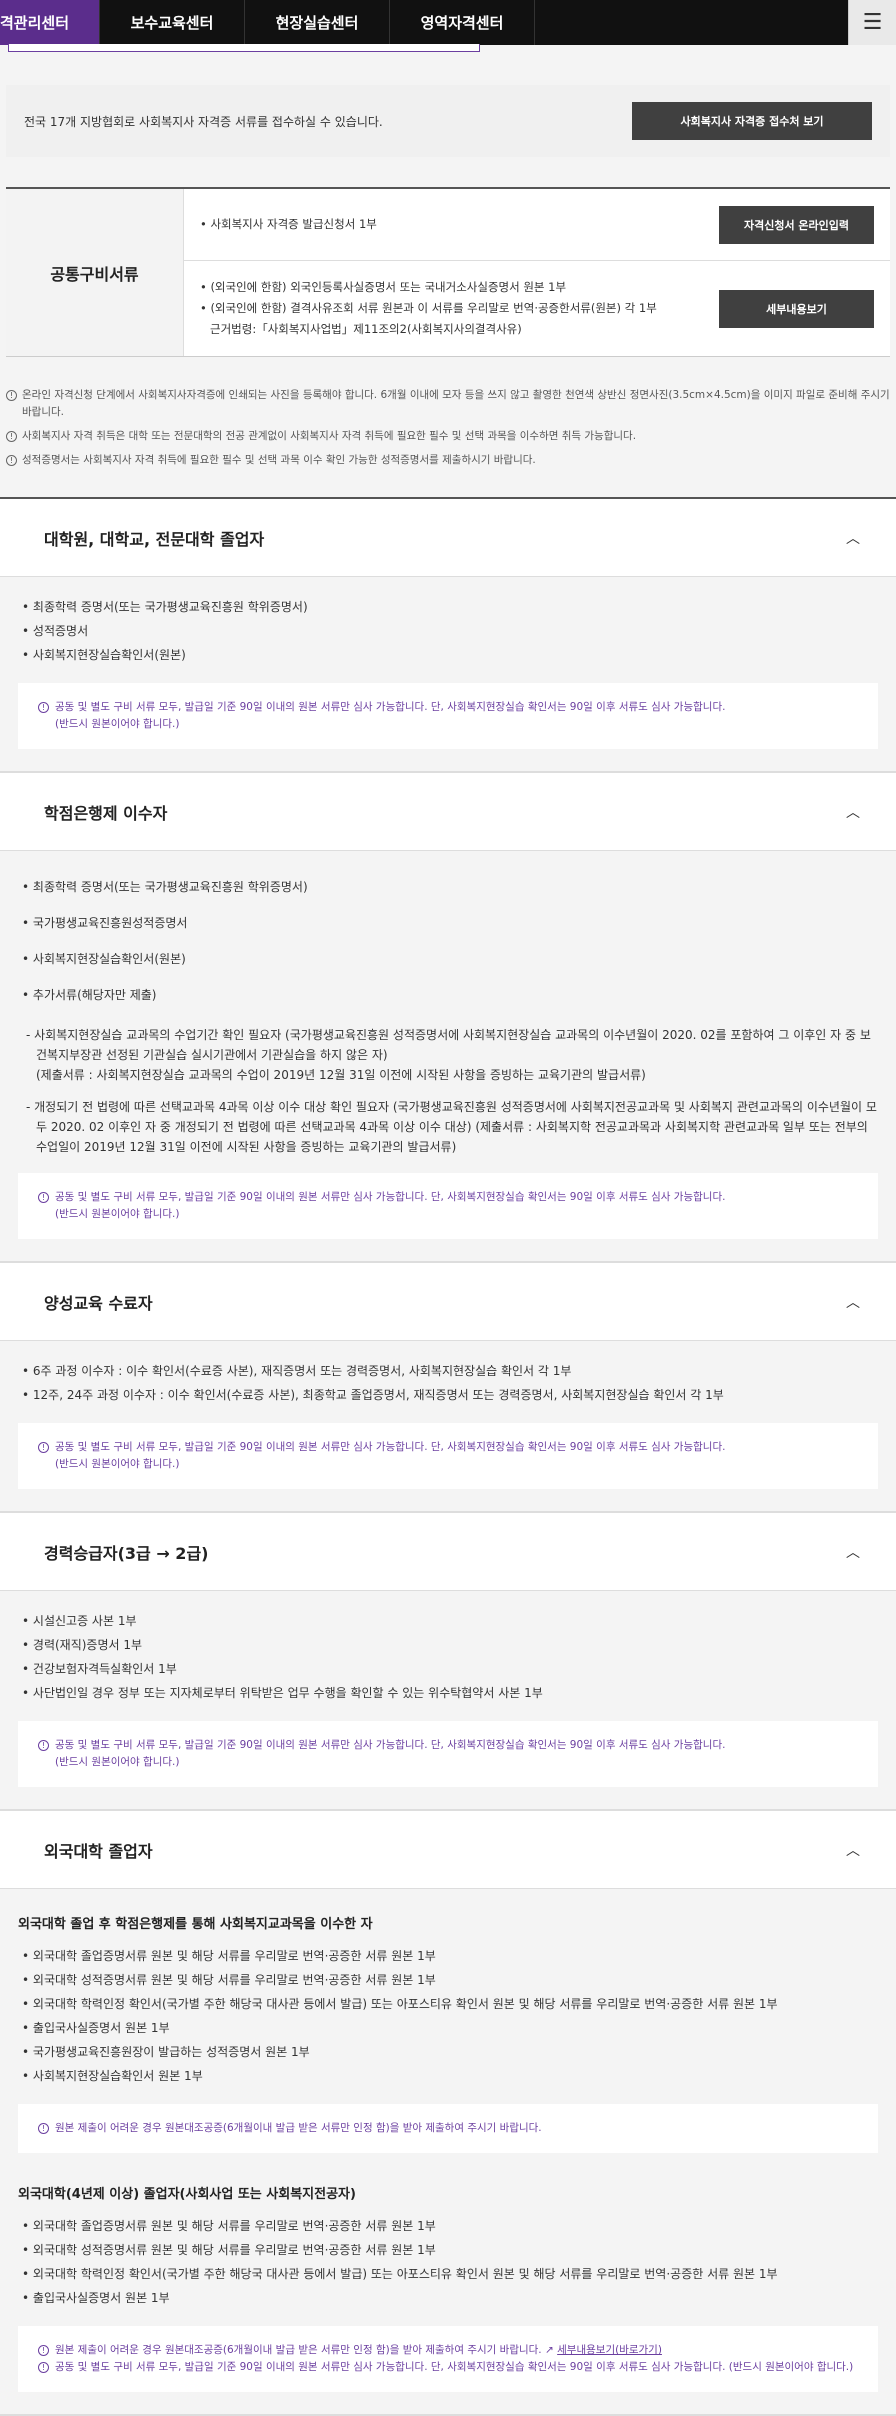 The image size is (896, 2416). I want to click on common-documents-label: 공통구비서류, so click(95, 272).